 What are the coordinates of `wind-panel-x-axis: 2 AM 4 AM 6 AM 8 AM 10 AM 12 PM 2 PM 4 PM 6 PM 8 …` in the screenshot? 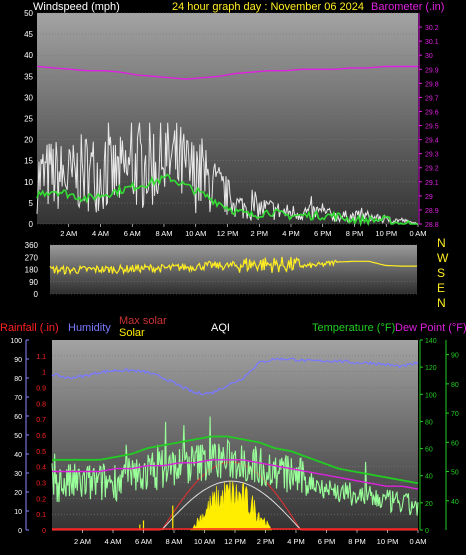 It's located at (243, 231).